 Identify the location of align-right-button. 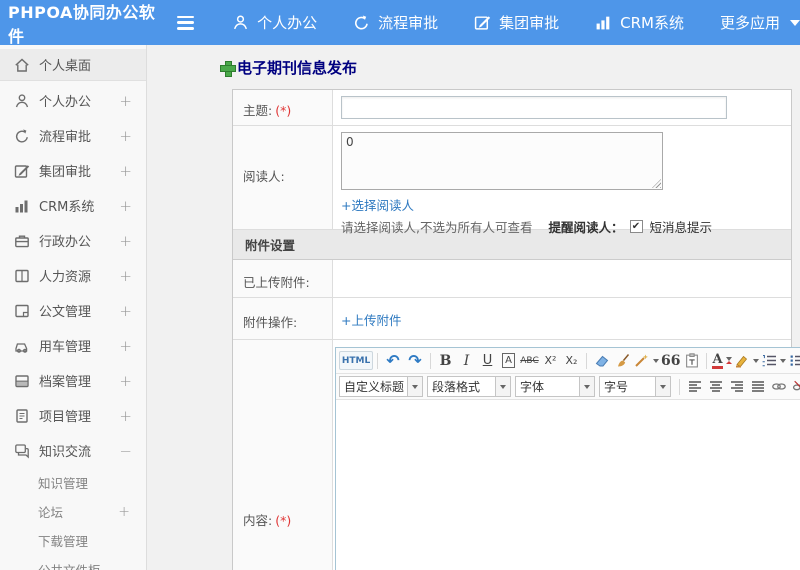
(736, 387).